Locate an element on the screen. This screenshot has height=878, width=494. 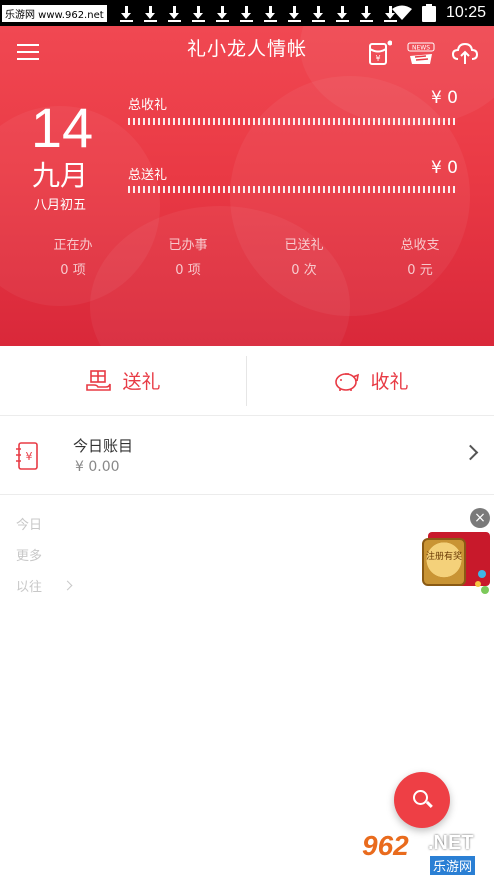
red-envelope-icon: ¥ is located at coordinates (379, 53).